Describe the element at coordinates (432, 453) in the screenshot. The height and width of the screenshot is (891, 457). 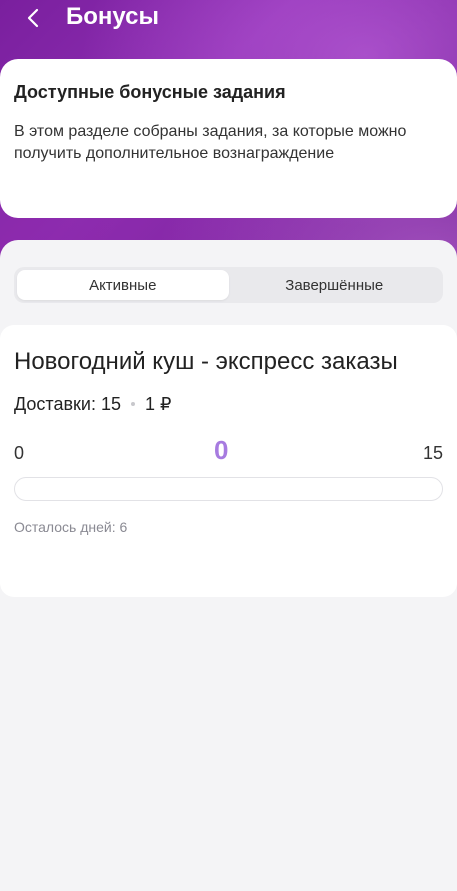
I see `progress-max: 15` at that location.